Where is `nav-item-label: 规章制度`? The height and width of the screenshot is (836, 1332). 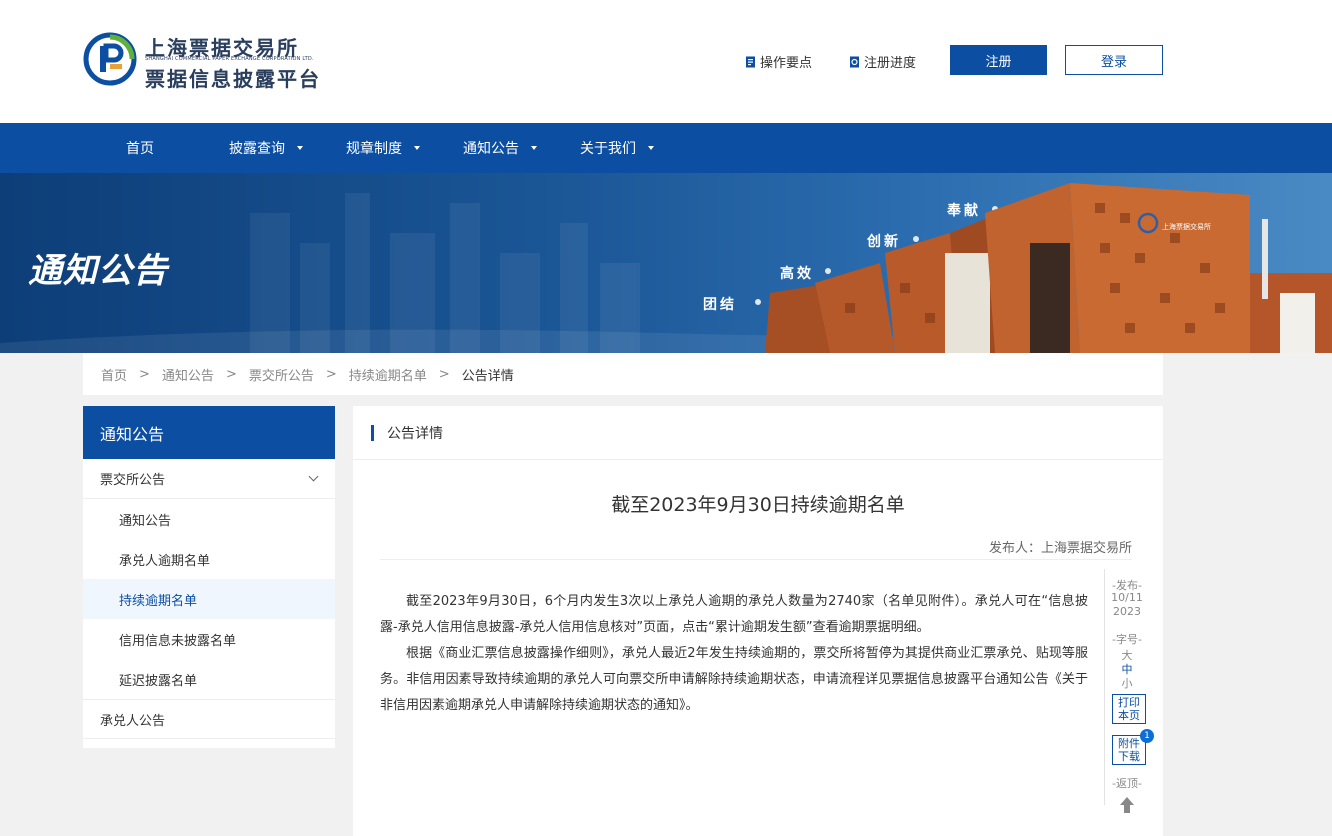 nav-item-label: 规章制度 is located at coordinates (374, 149).